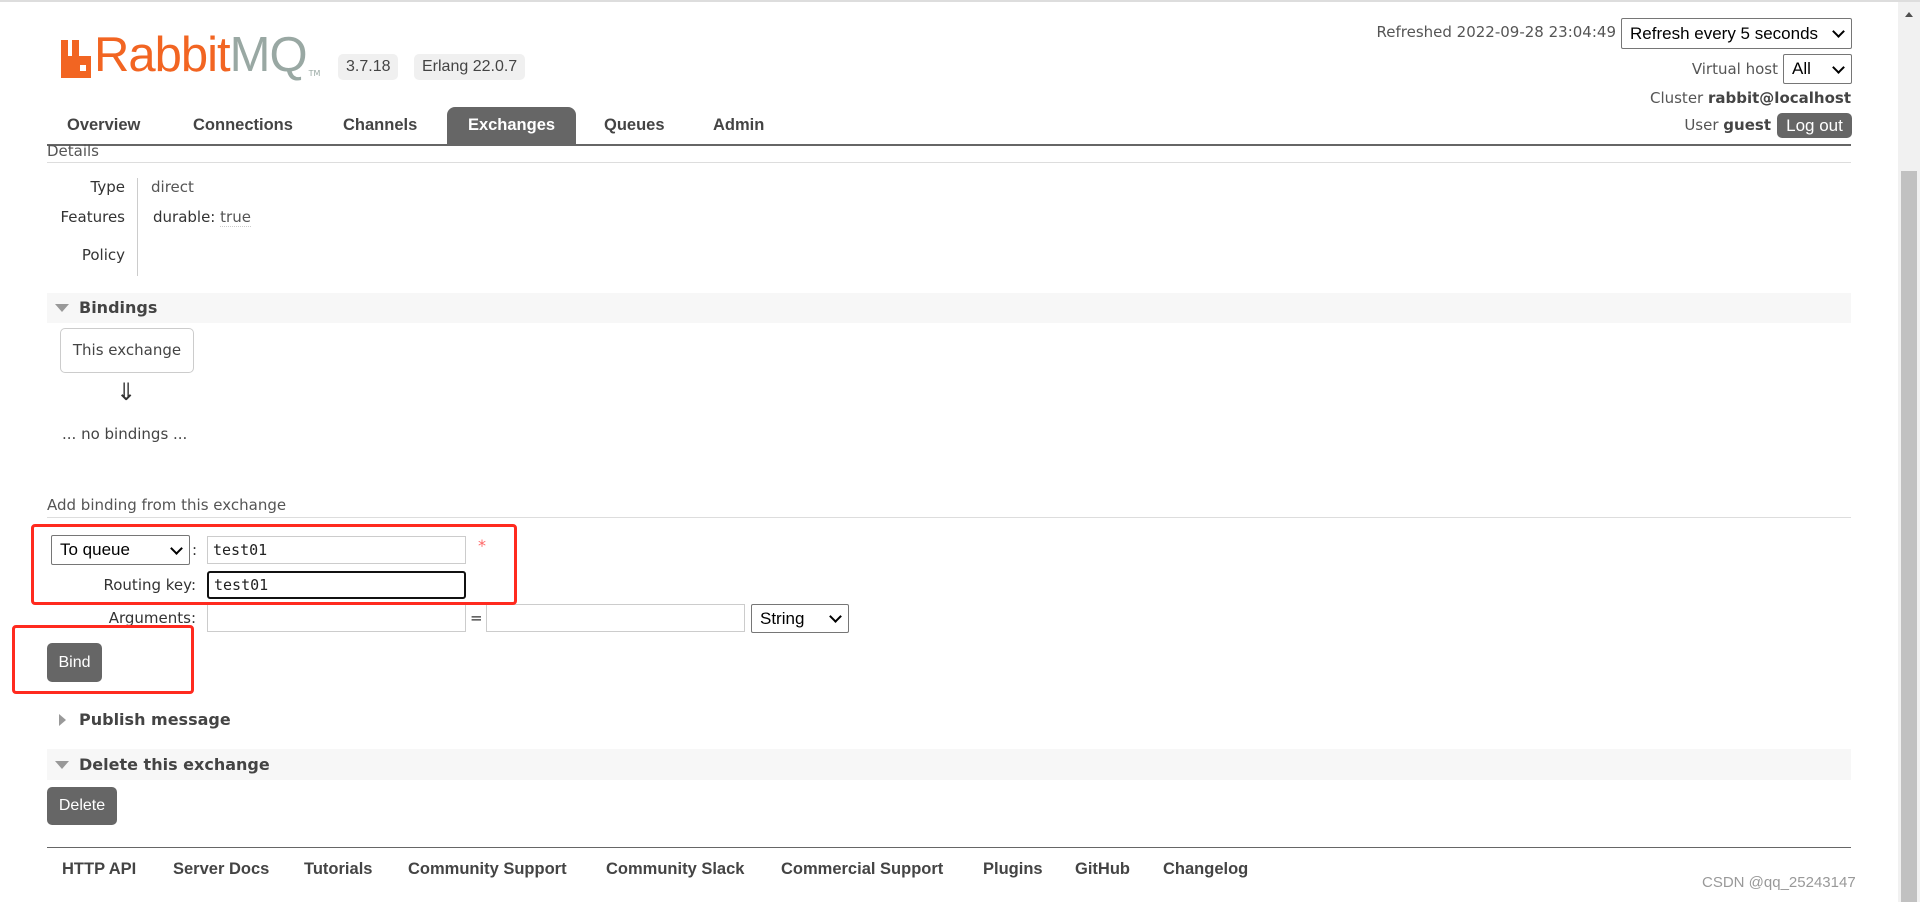 The image size is (1920, 902). I want to click on vhost-select-value: All, so click(1801, 68).